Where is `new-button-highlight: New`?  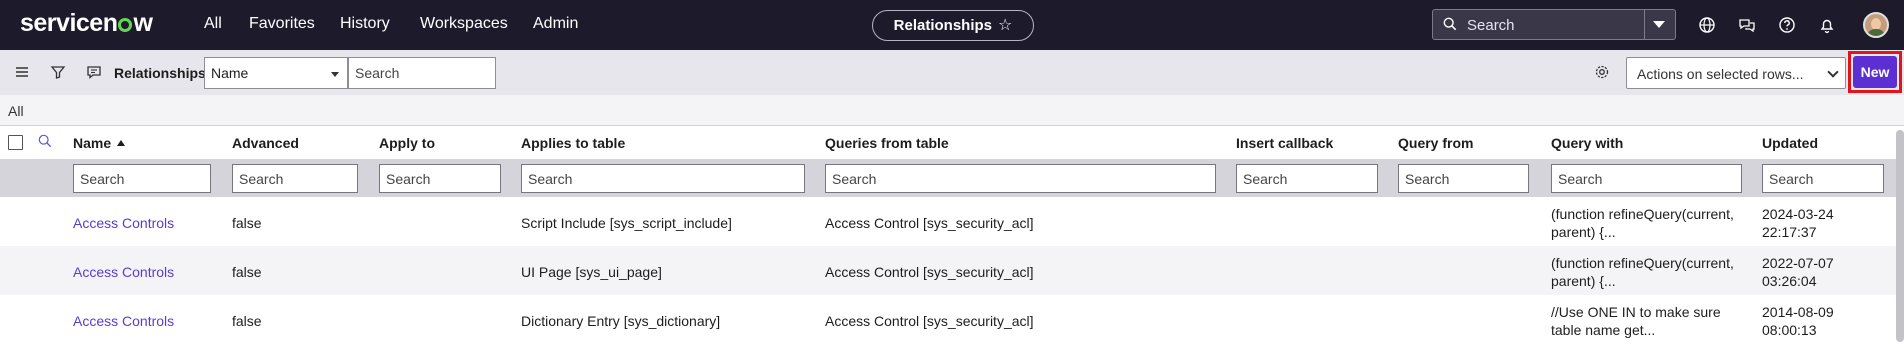 new-button-highlight: New is located at coordinates (1875, 72).